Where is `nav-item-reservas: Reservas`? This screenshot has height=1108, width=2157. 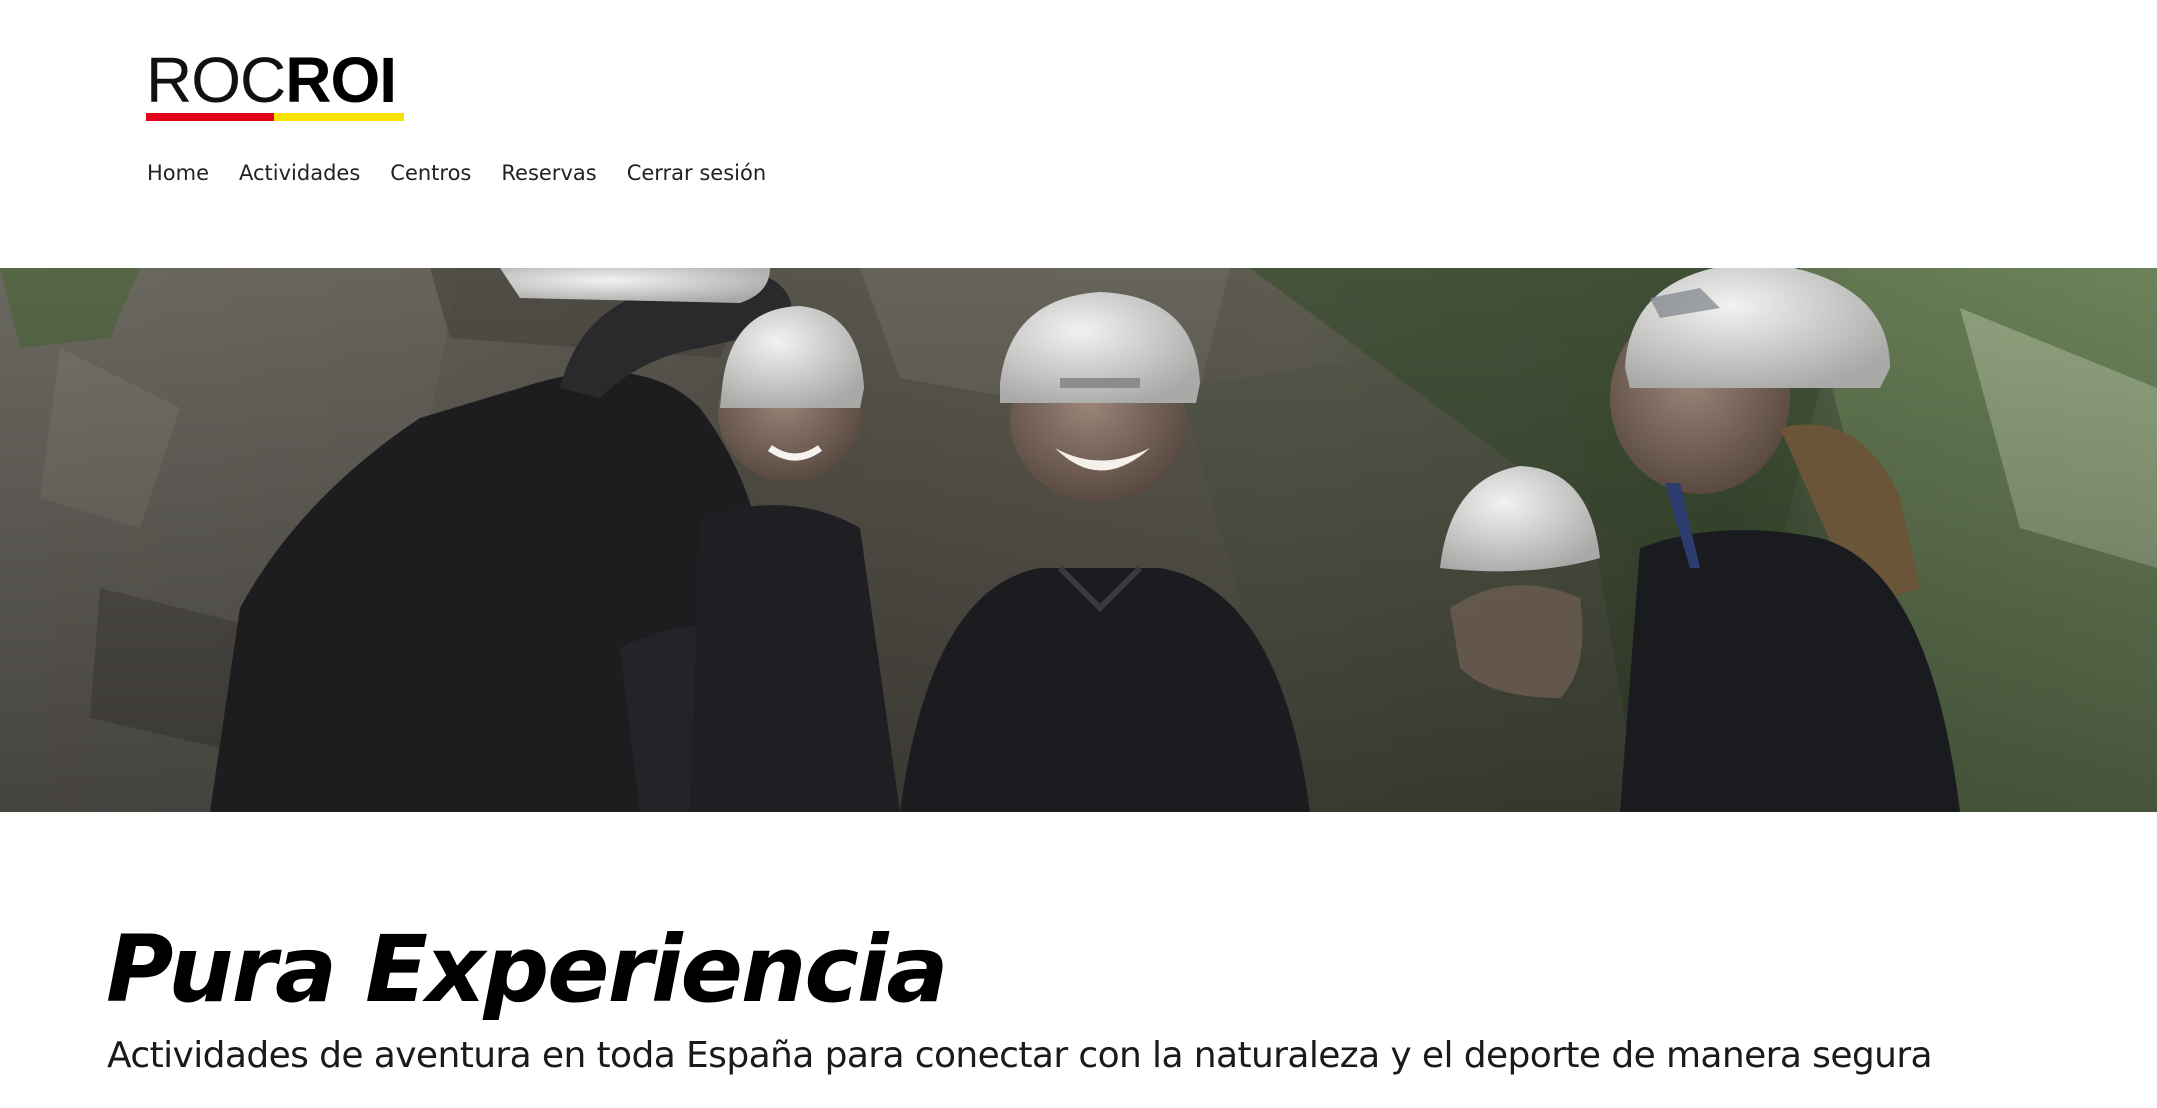 nav-item-reservas: Reservas is located at coordinates (548, 173).